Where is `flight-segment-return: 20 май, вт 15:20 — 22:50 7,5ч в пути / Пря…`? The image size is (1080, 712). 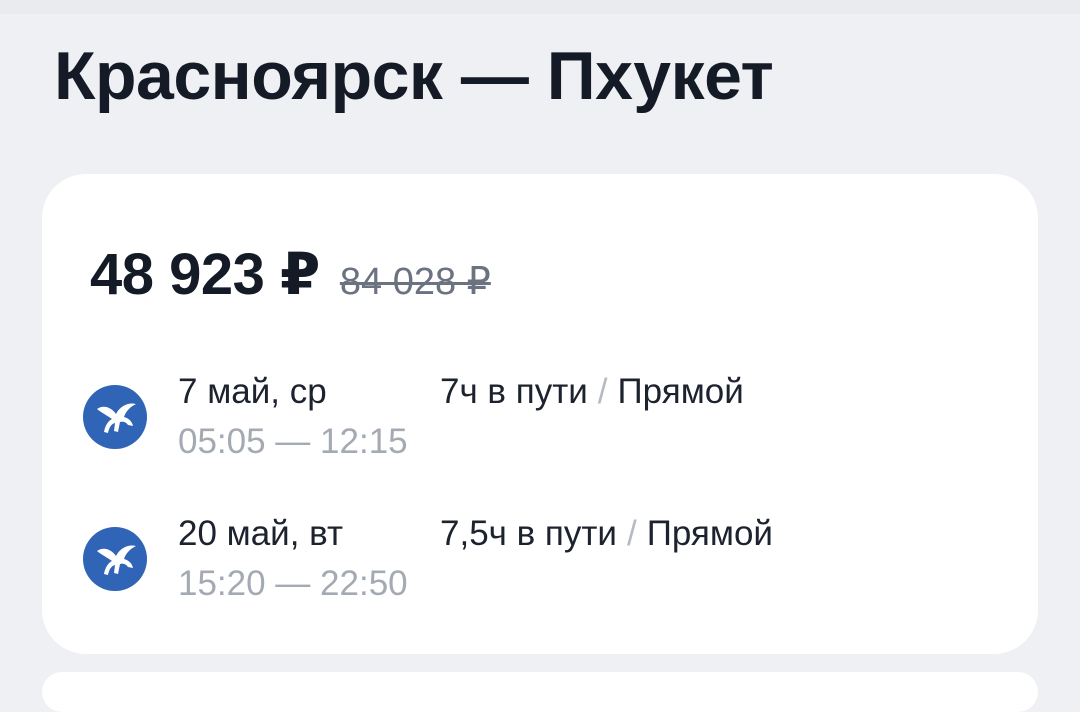 flight-segment-return: 20 май, вт 15:20 — 22:50 7,5ч в пути / Пря… is located at coordinates (532, 560).